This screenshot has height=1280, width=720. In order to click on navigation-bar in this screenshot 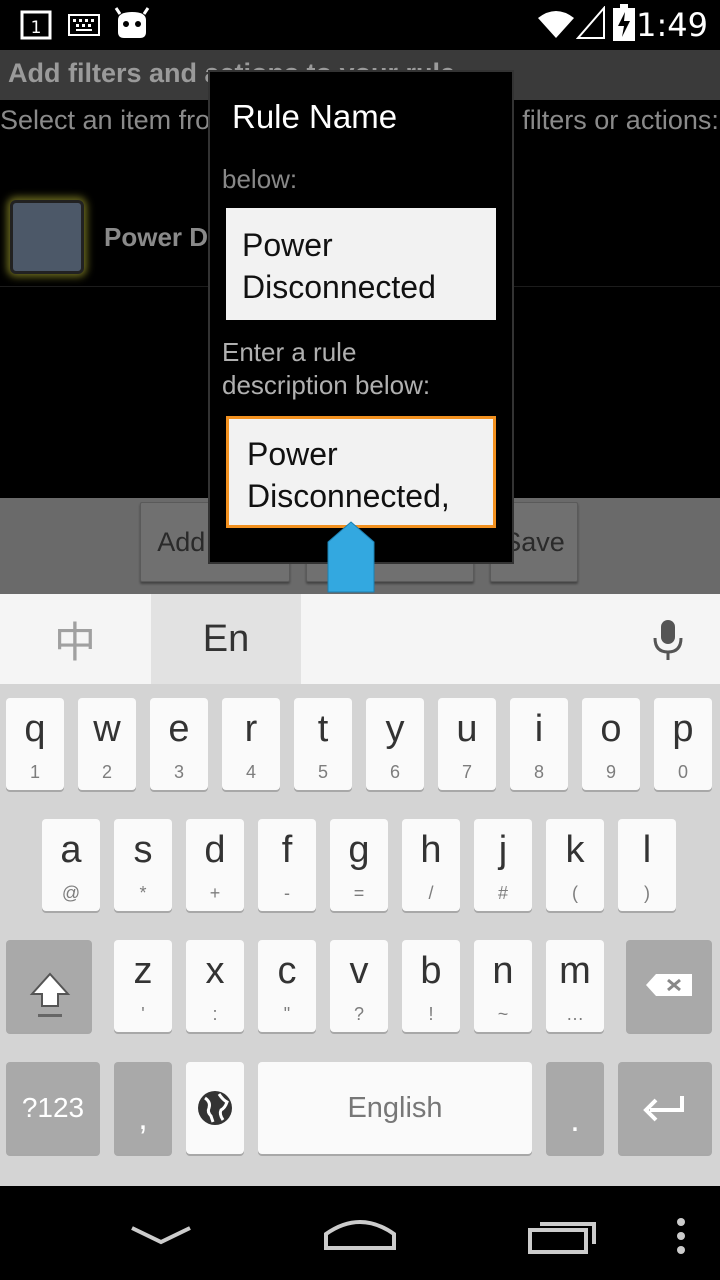, I will do `click(360, 1233)`.